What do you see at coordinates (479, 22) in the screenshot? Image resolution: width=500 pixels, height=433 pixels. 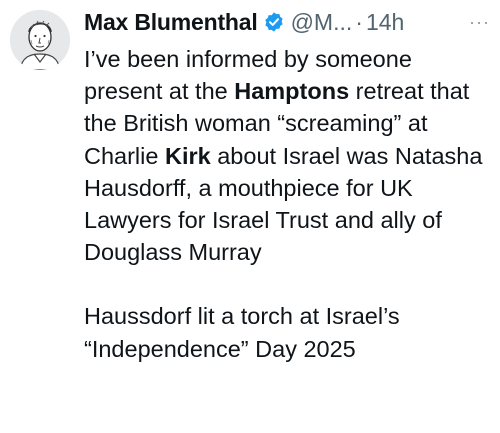 I see `more-horizontal-icon: ···` at bounding box center [479, 22].